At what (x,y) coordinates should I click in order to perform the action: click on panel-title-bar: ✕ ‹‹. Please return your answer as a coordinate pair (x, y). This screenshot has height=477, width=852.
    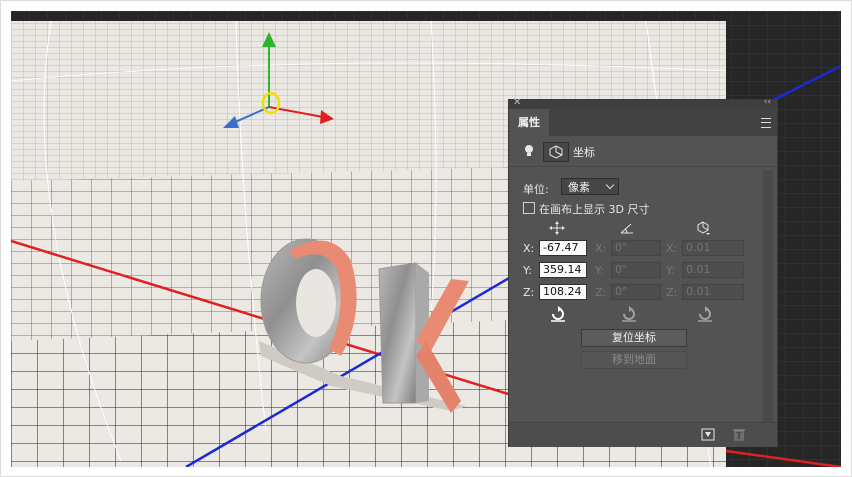
    Looking at the image, I should click on (643, 103).